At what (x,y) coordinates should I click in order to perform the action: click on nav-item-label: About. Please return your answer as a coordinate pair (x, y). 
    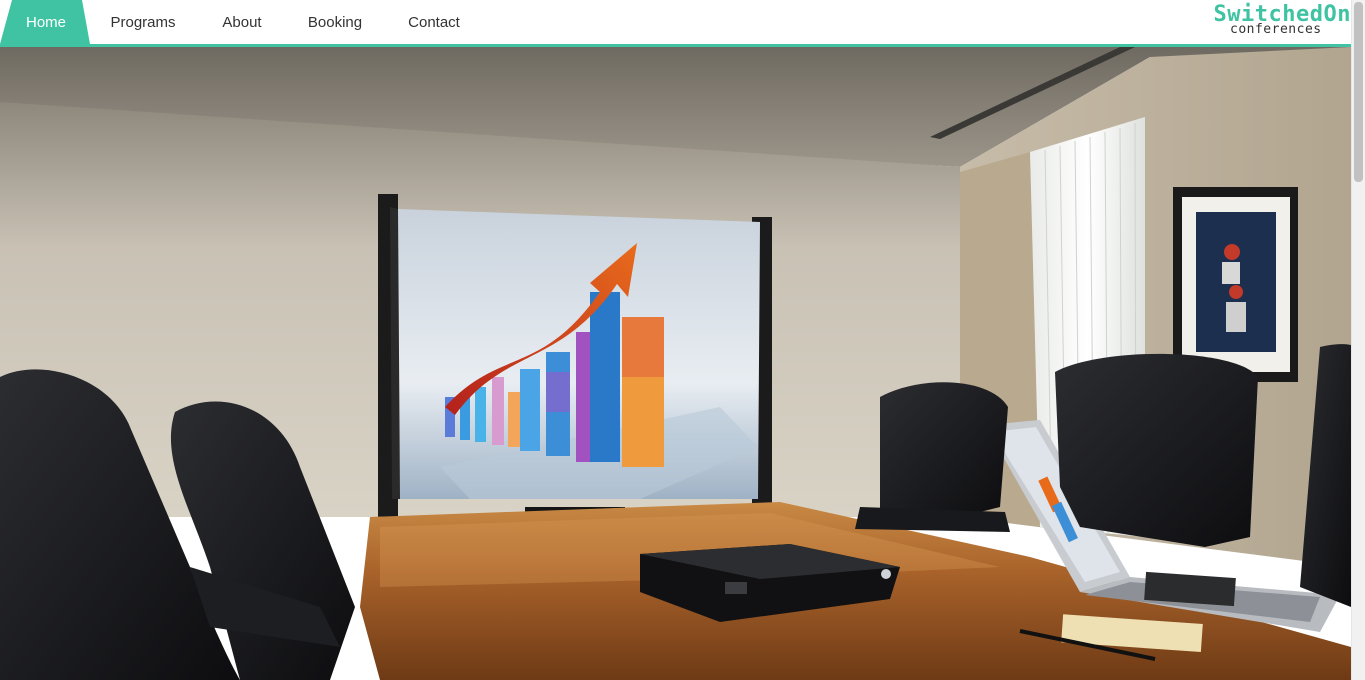
    Looking at the image, I should click on (242, 22).